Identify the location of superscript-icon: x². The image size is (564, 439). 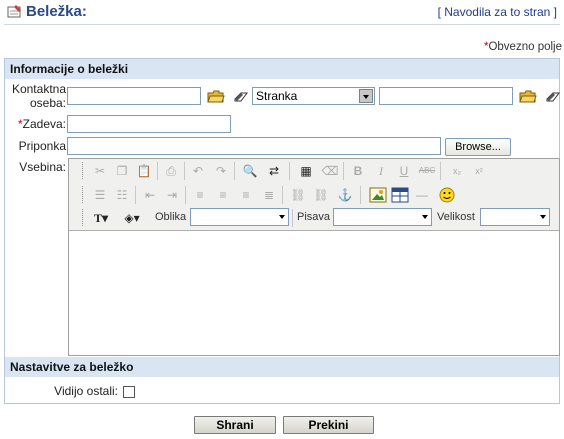
(479, 171).